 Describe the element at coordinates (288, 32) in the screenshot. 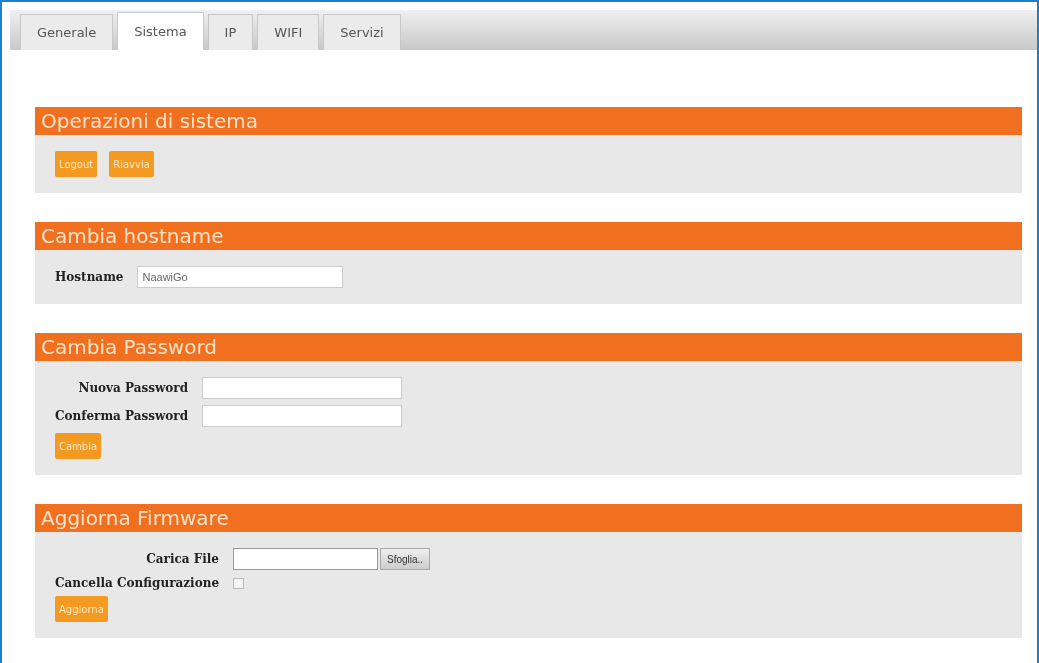

I see `tab: WIFI` at that location.